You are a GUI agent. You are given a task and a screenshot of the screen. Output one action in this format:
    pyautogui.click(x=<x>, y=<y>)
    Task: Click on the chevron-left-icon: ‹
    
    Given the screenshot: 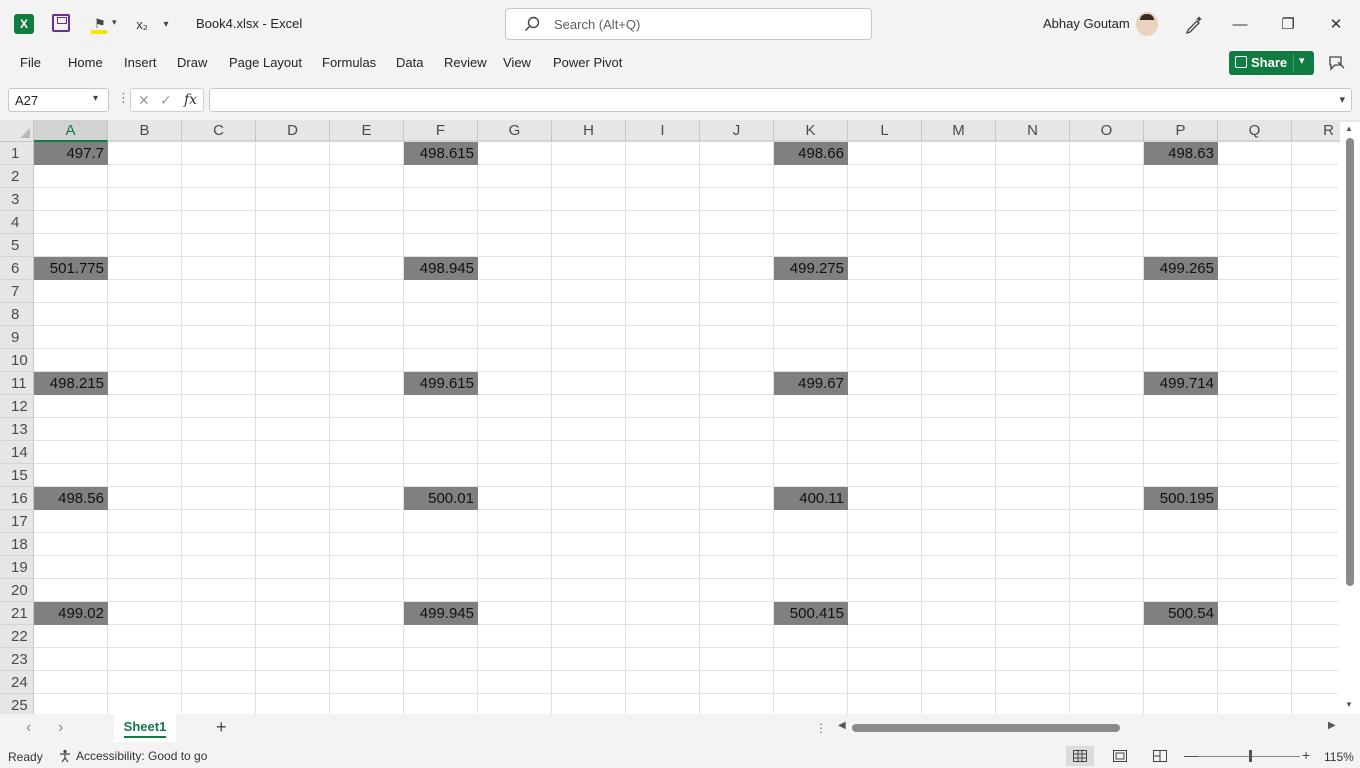 What is the action you would take?
    pyautogui.click(x=28, y=728)
    